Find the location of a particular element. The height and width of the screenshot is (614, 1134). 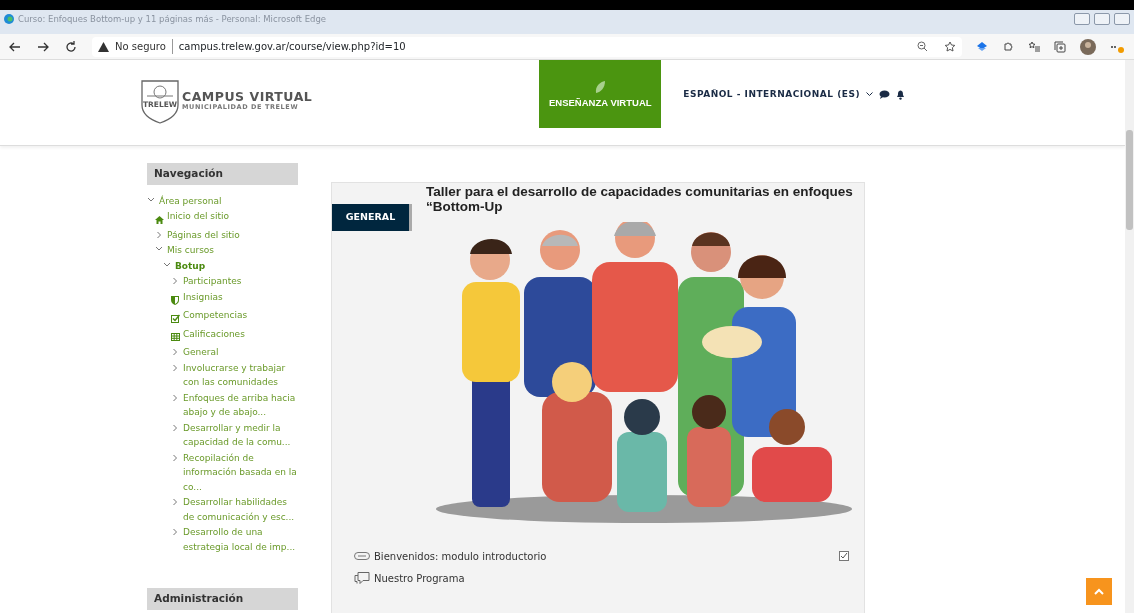

close-button is located at coordinates (1122, 19).